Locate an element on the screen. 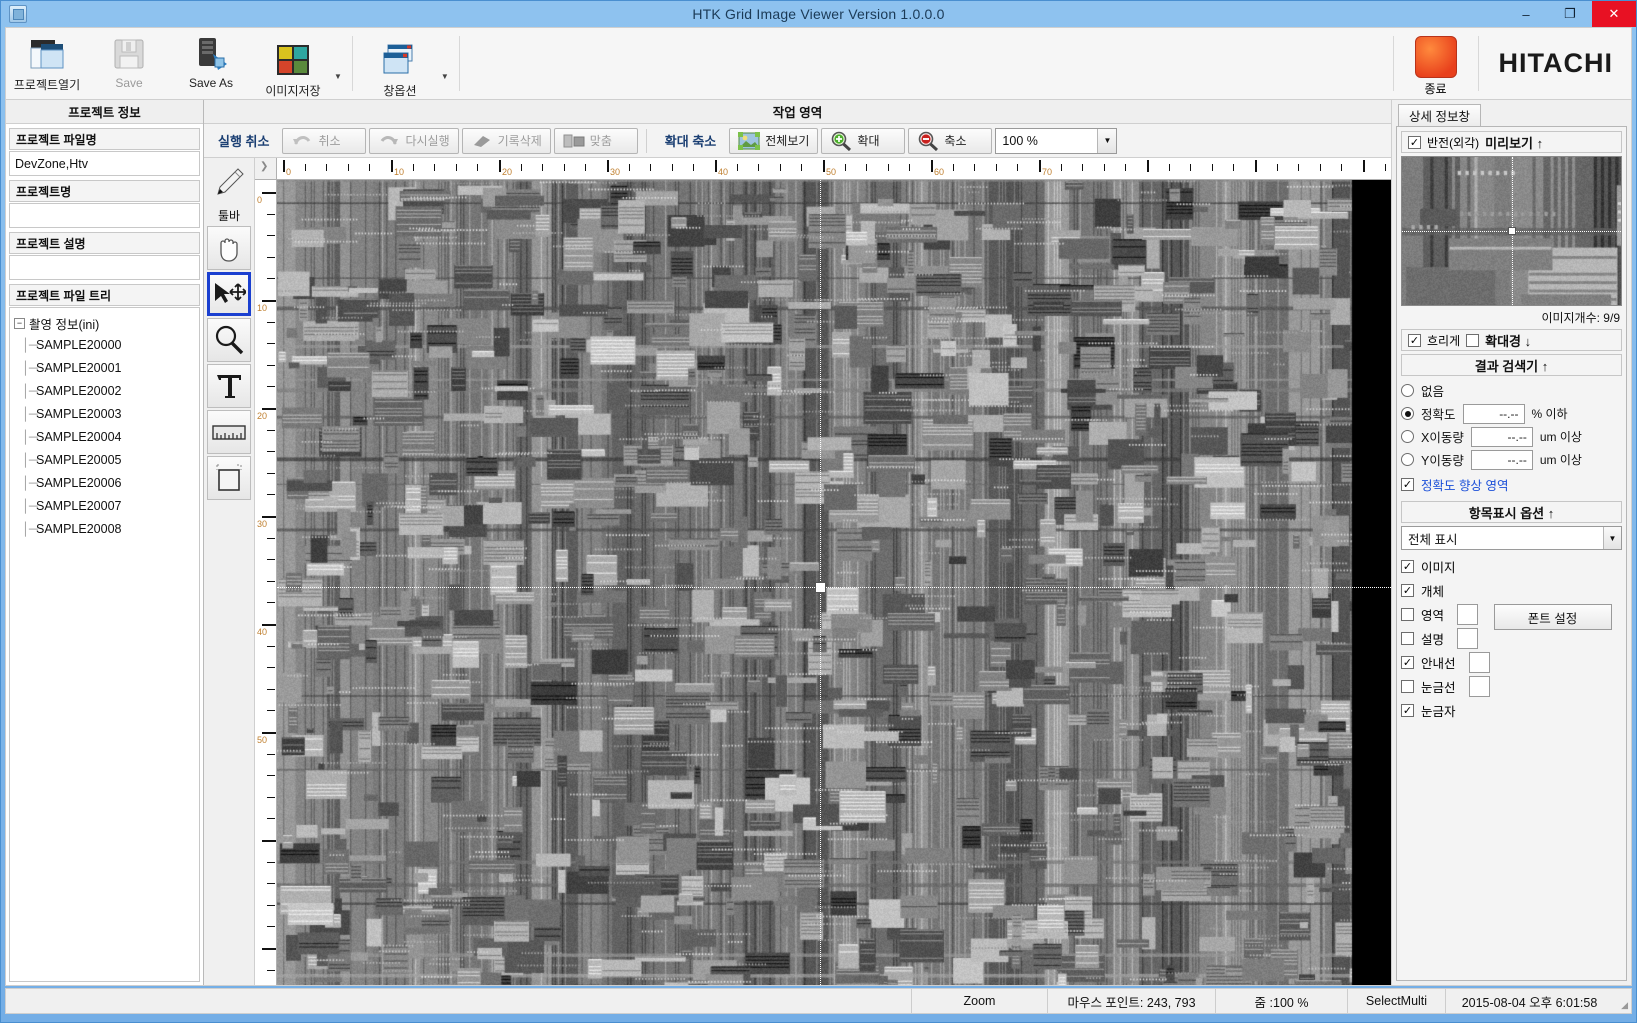 The image size is (1637, 1023). result-option-x-shift: X이동량 --.-- um 이상 is located at coordinates (1511, 436).